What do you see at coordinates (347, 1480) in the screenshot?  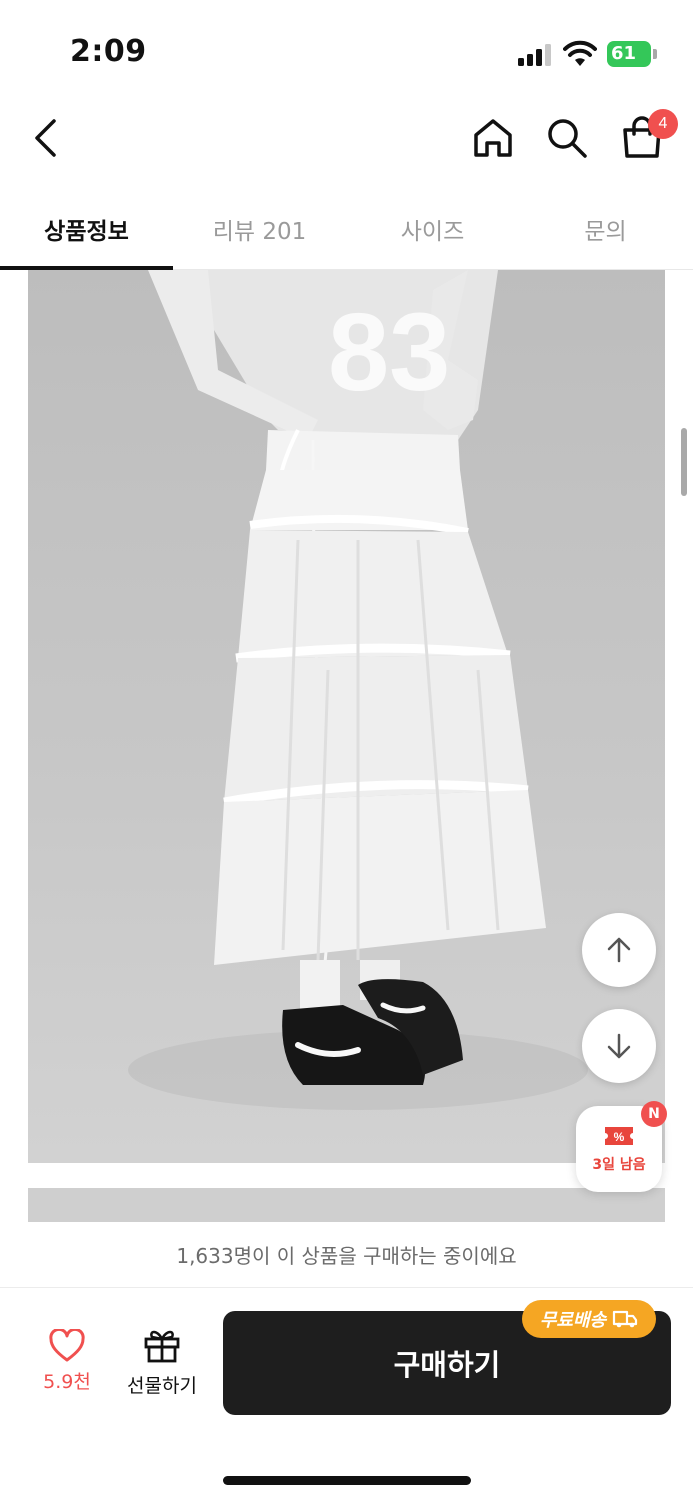 I see `home-indicator` at bounding box center [347, 1480].